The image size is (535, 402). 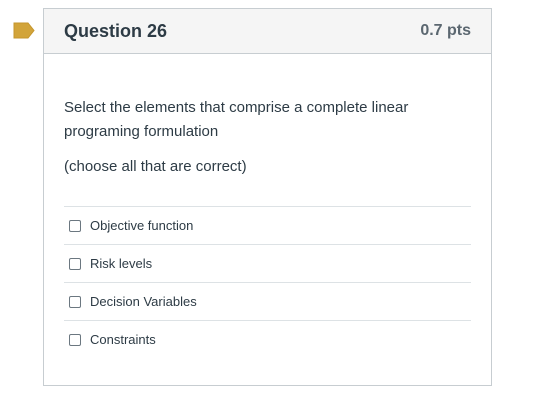 What do you see at coordinates (155, 166) in the screenshot?
I see `question-hint: (choose all that are correct)` at bounding box center [155, 166].